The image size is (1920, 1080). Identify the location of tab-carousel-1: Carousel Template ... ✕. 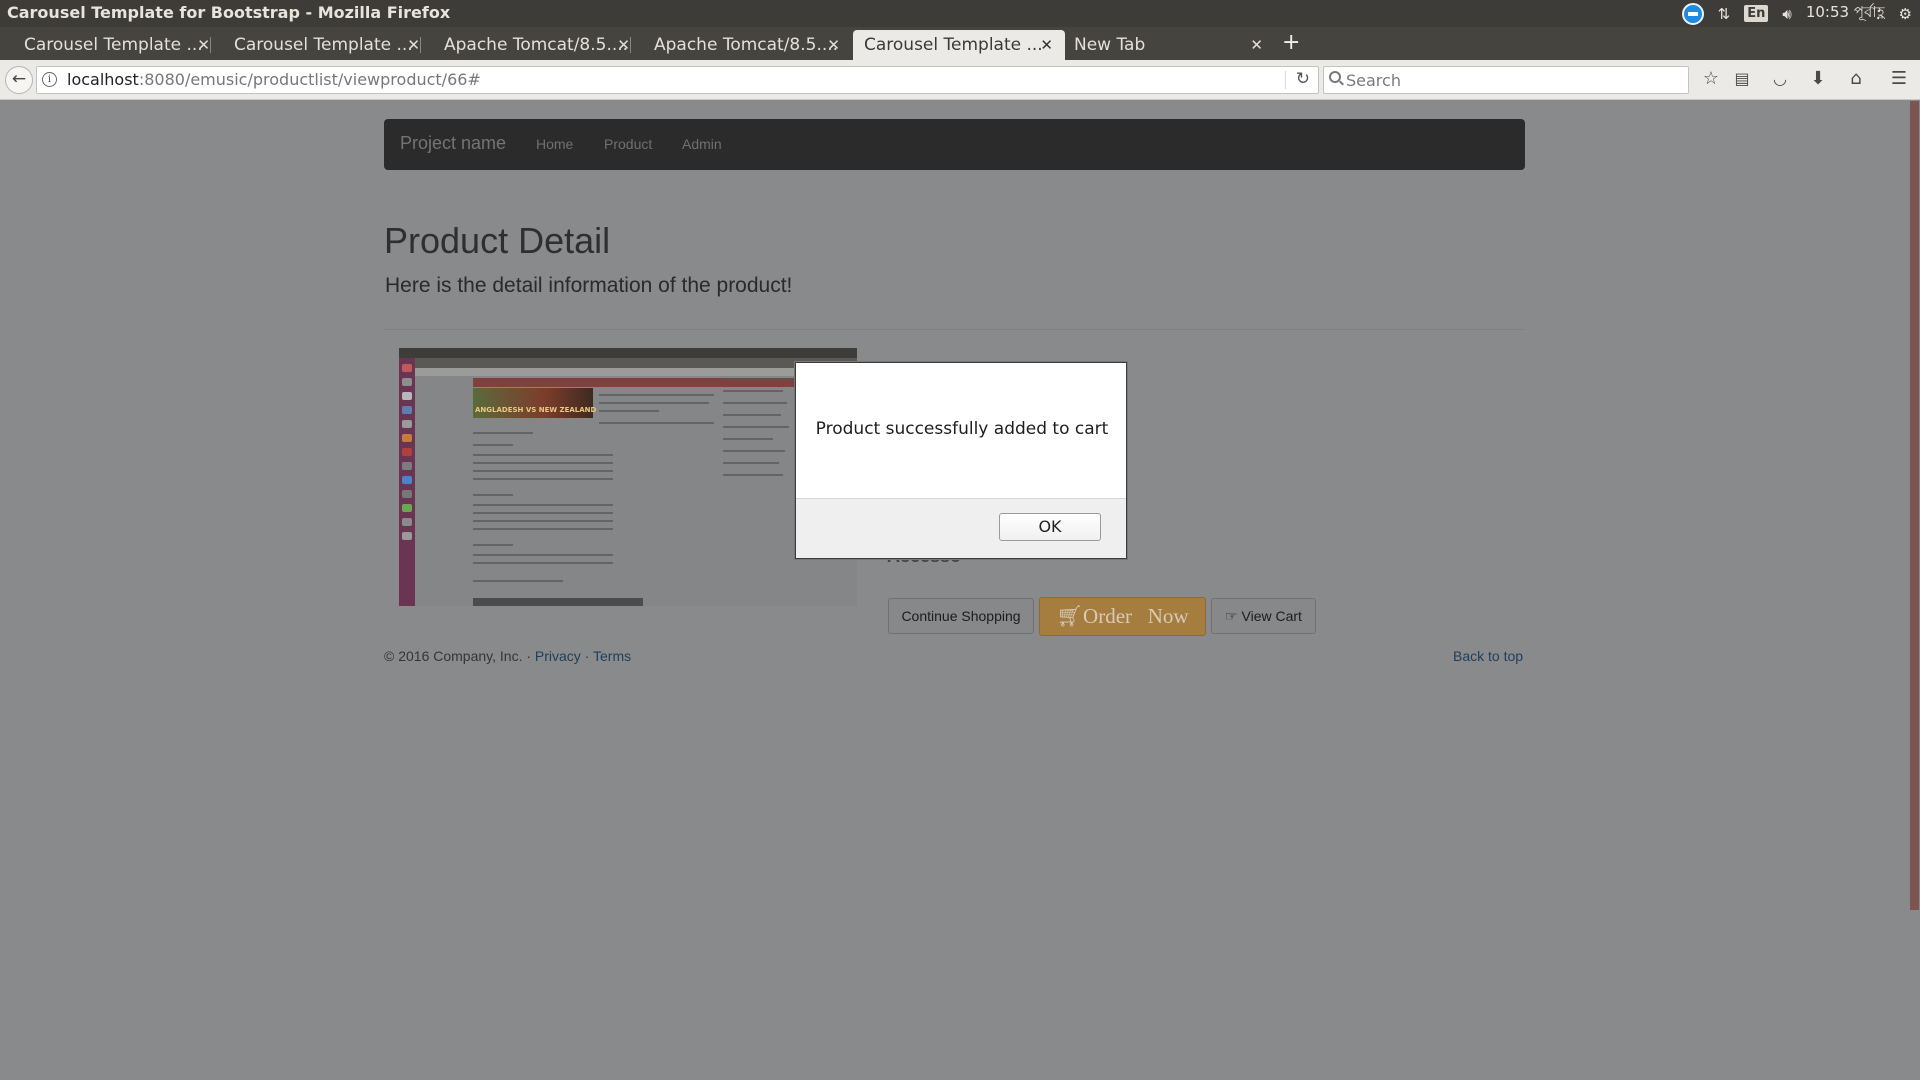
(111, 45).